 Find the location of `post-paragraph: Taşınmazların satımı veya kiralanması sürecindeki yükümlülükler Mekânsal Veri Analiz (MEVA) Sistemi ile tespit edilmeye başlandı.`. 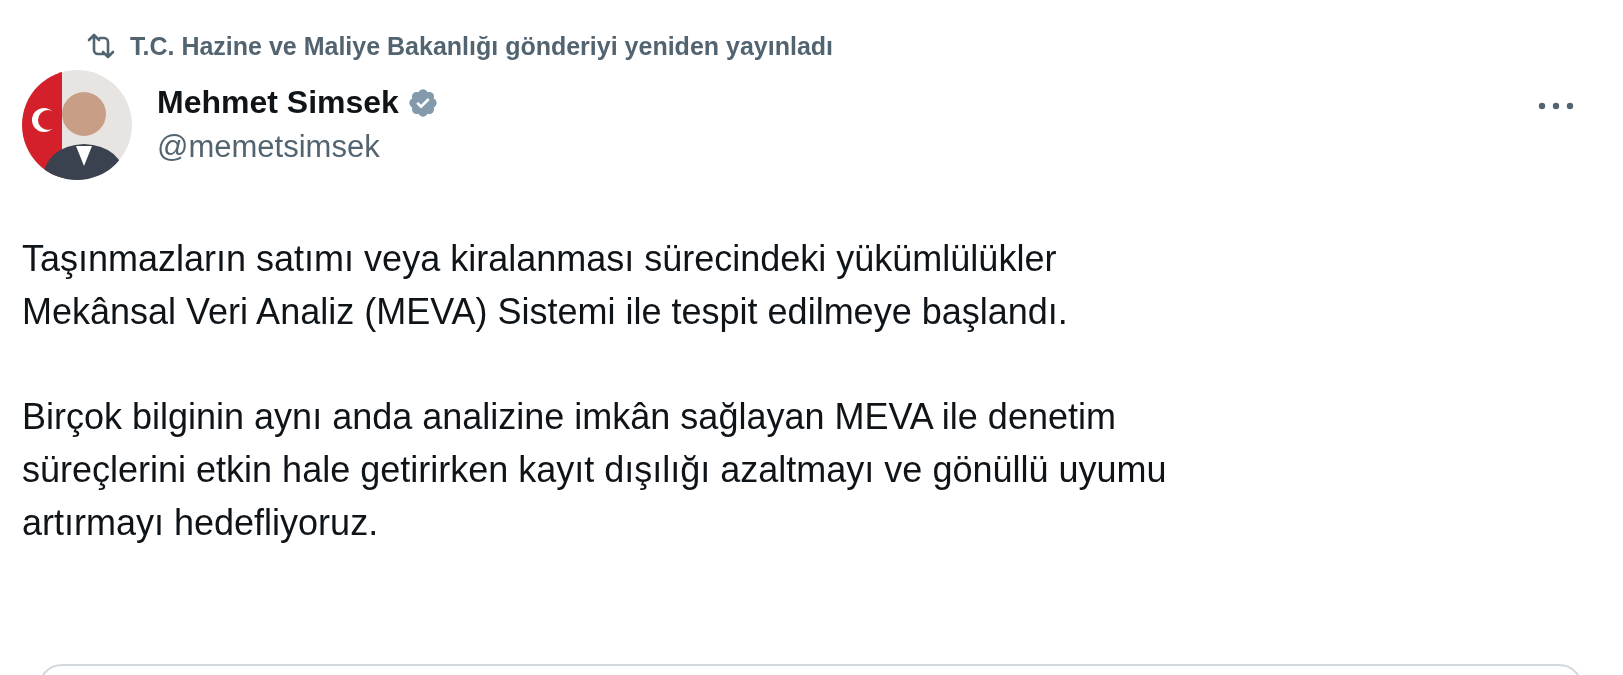

post-paragraph: Taşınmazların satımı veya kiralanması sürecindeki yükümlülükler Mekânsal Veri Analiz (MEVA) Sistemi ile tespit edilmeye başlandı. is located at coordinates (545, 285).